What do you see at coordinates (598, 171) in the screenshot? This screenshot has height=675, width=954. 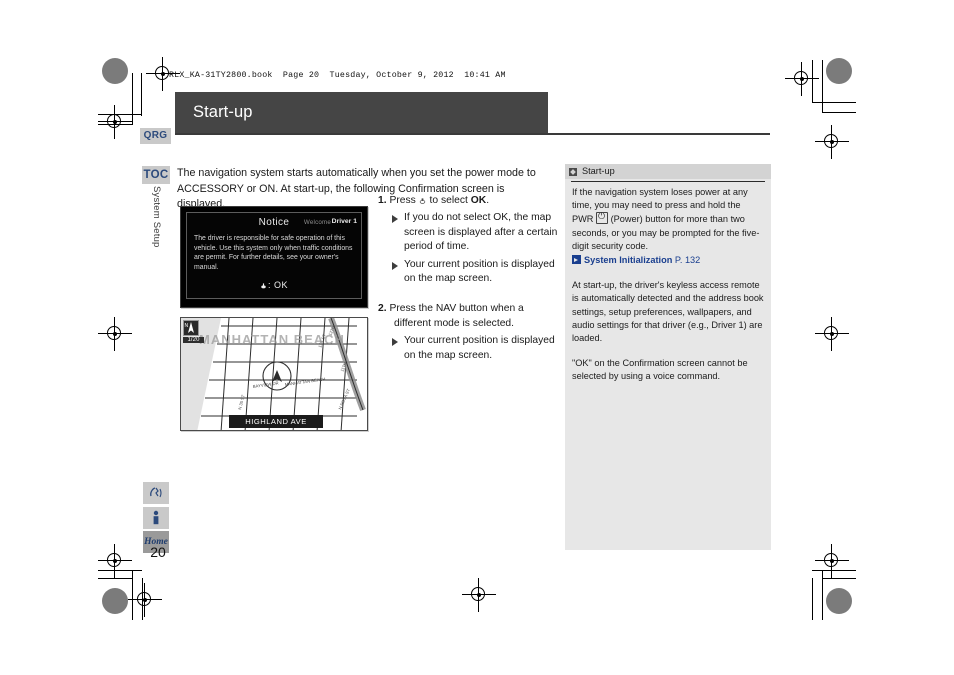 I see `info-panel-header-label: Start-up` at bounding box center [598, 171].